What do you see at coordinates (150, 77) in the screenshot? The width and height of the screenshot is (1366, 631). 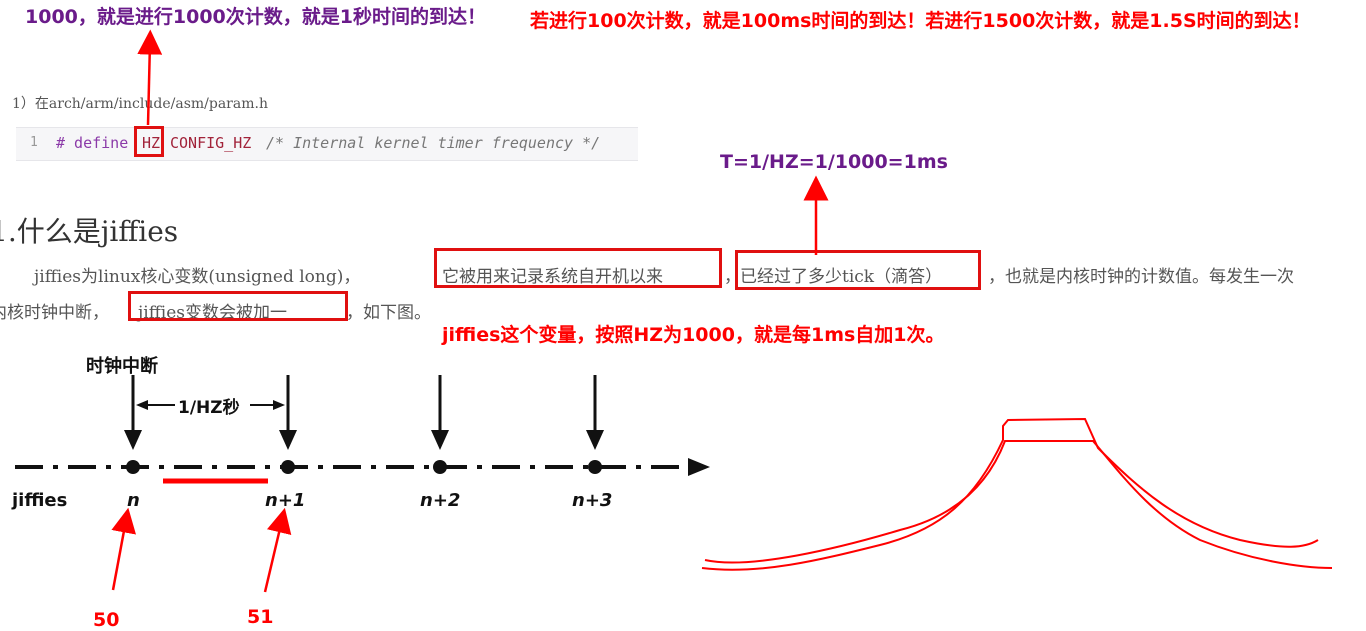 I see `arrow-to-note-top` at bounding box center [150, 77].